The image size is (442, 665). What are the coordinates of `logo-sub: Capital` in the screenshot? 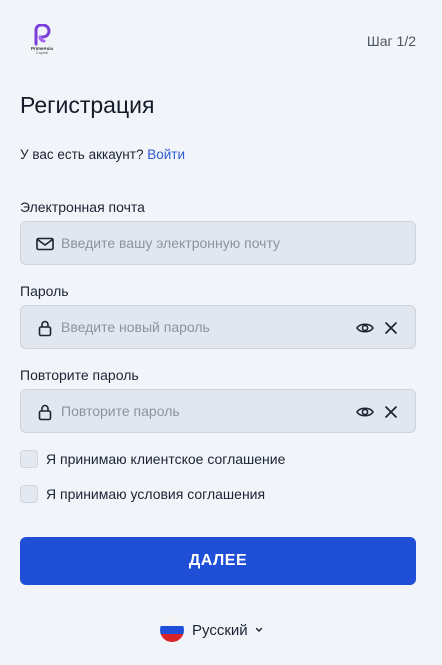 It's located at (42, 52).